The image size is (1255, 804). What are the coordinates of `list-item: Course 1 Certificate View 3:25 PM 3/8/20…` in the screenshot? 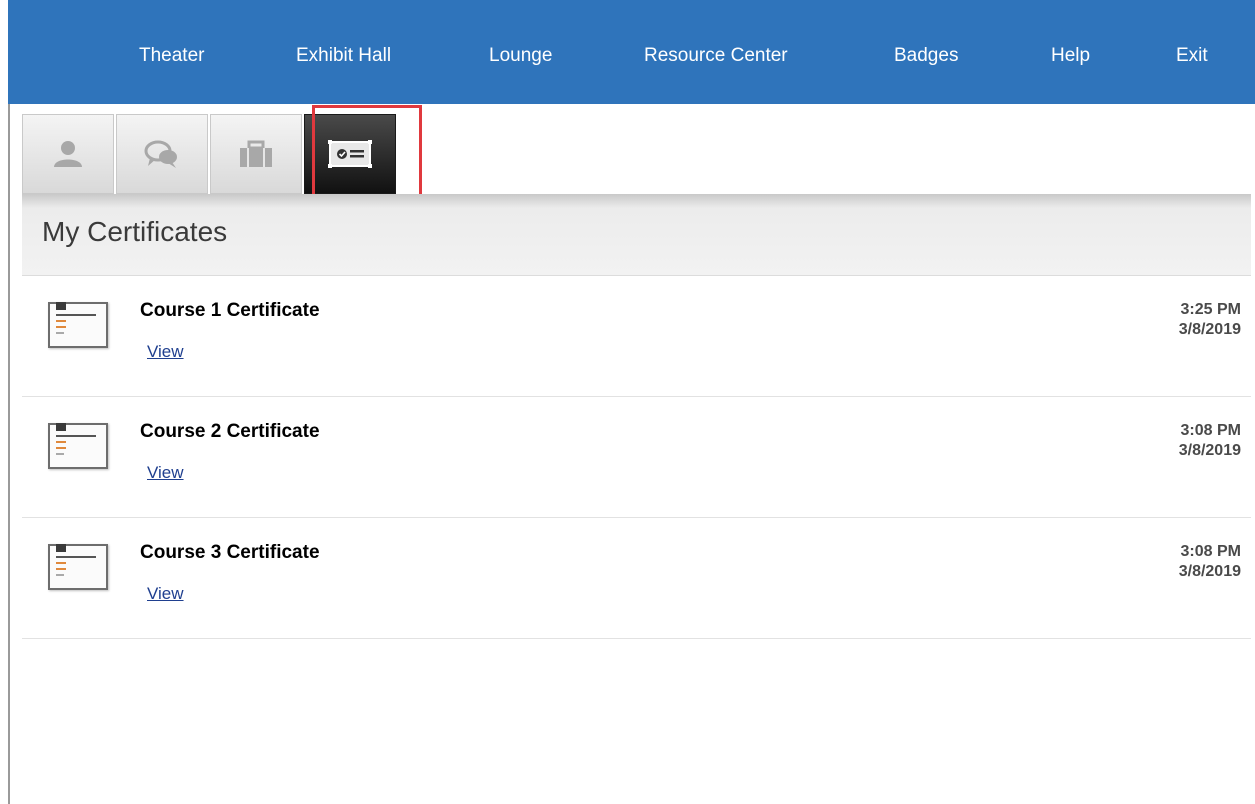 It's located at (636, 336).